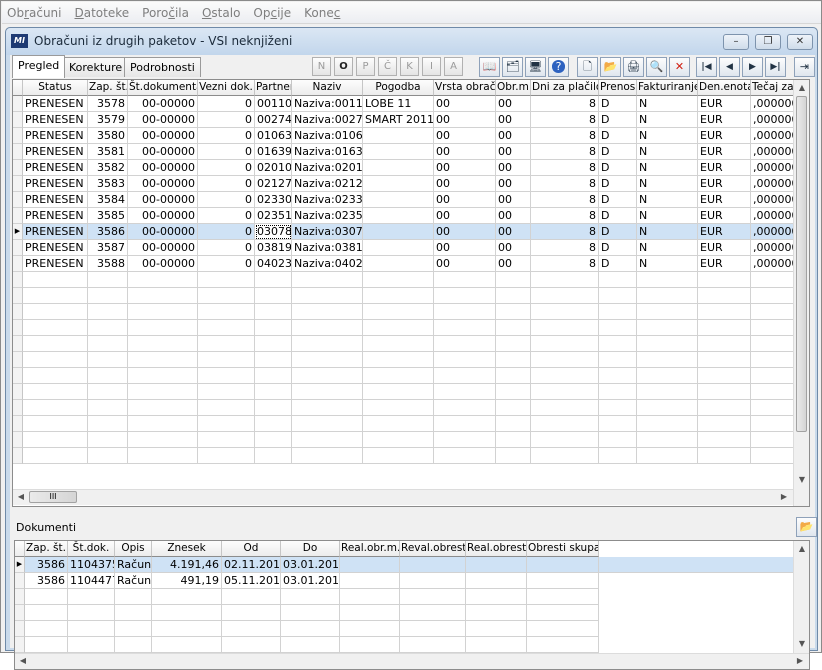 The width and height of the screenshot is (822, 670). Describe the element at coordinates (327, 168) in the screenshot. I see `grid-cell: Naziva:02010` at that location.